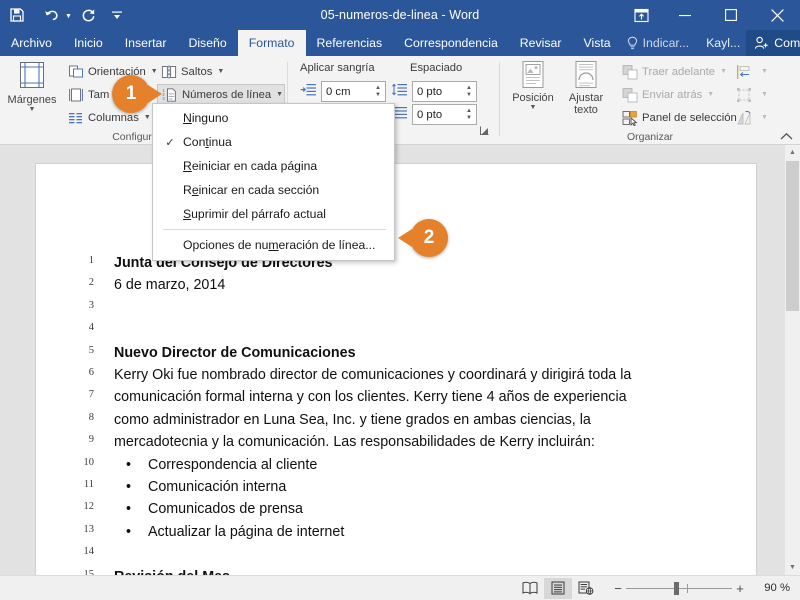  What do you see at coordinates (113, 71) in the screenshot?
I see `orientation-button: Orientación ▼` at bounding box center [113, 71].